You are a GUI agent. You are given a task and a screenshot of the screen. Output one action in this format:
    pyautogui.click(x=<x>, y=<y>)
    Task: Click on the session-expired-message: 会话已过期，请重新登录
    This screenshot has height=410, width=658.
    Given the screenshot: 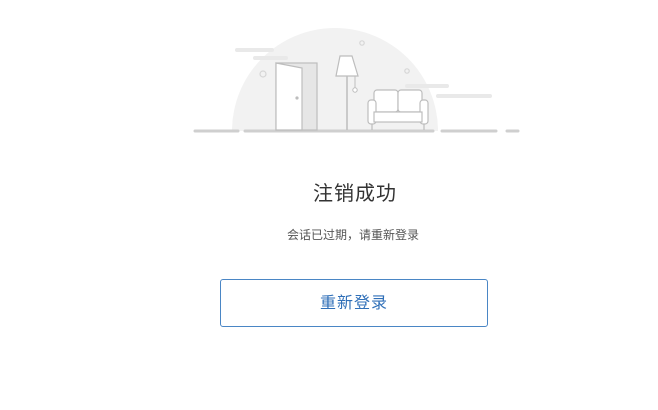 What is the action you would take?
    pyautogui.click(x=352, y=235)
    